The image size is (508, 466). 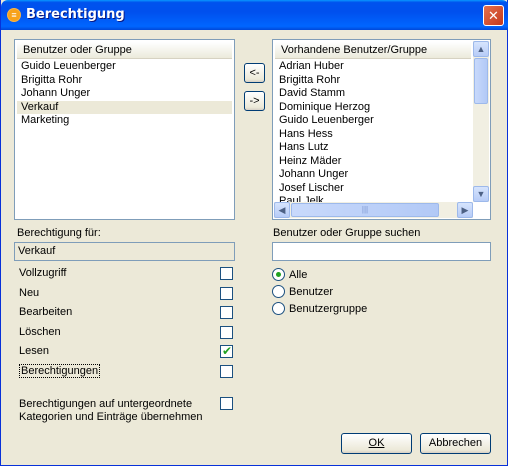 What do you see at coordinates (254, 101) in the screenshot?
I see `remove-user-button: ->` at bounding box center [254, 101].